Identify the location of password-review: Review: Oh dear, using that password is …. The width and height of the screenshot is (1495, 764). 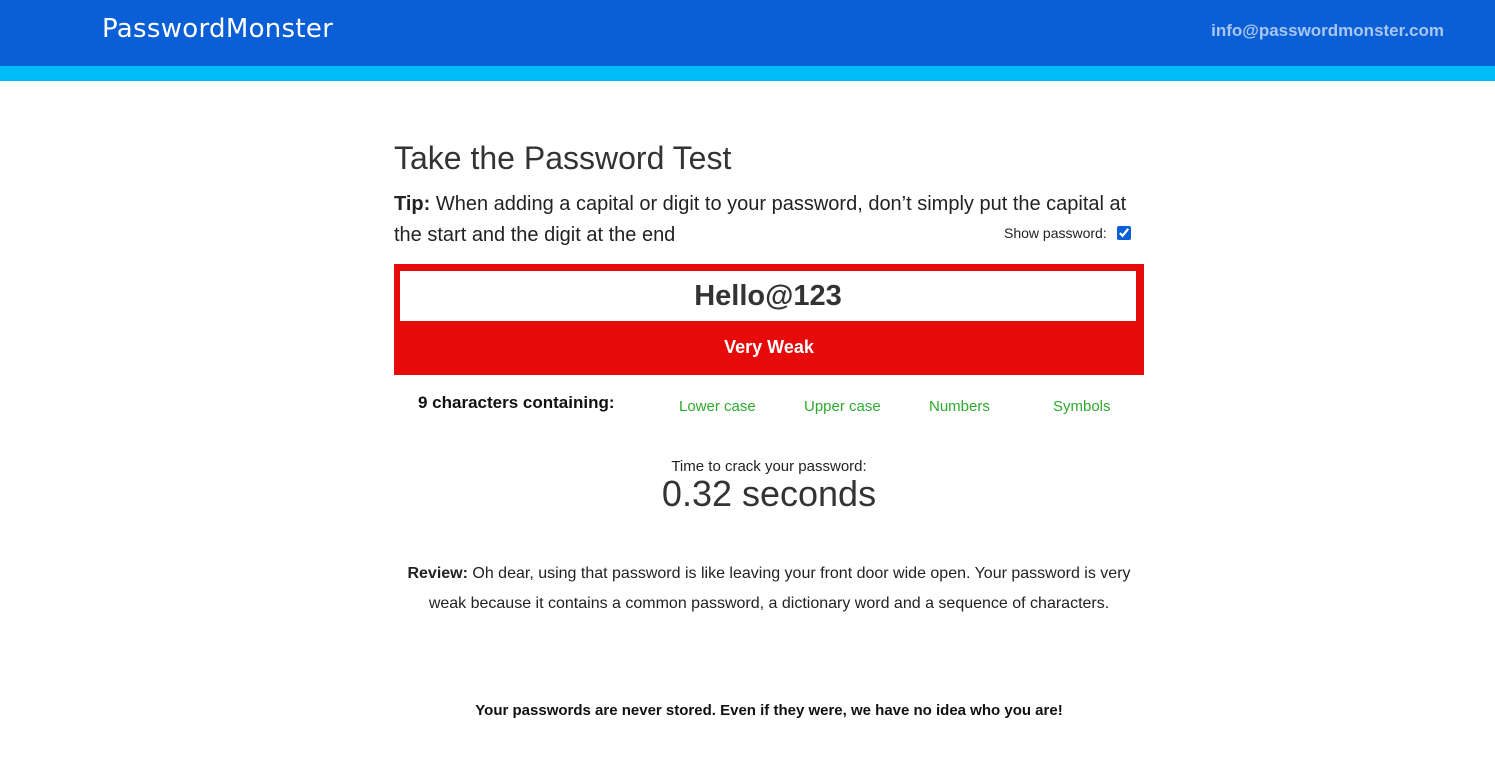
(769, 588).